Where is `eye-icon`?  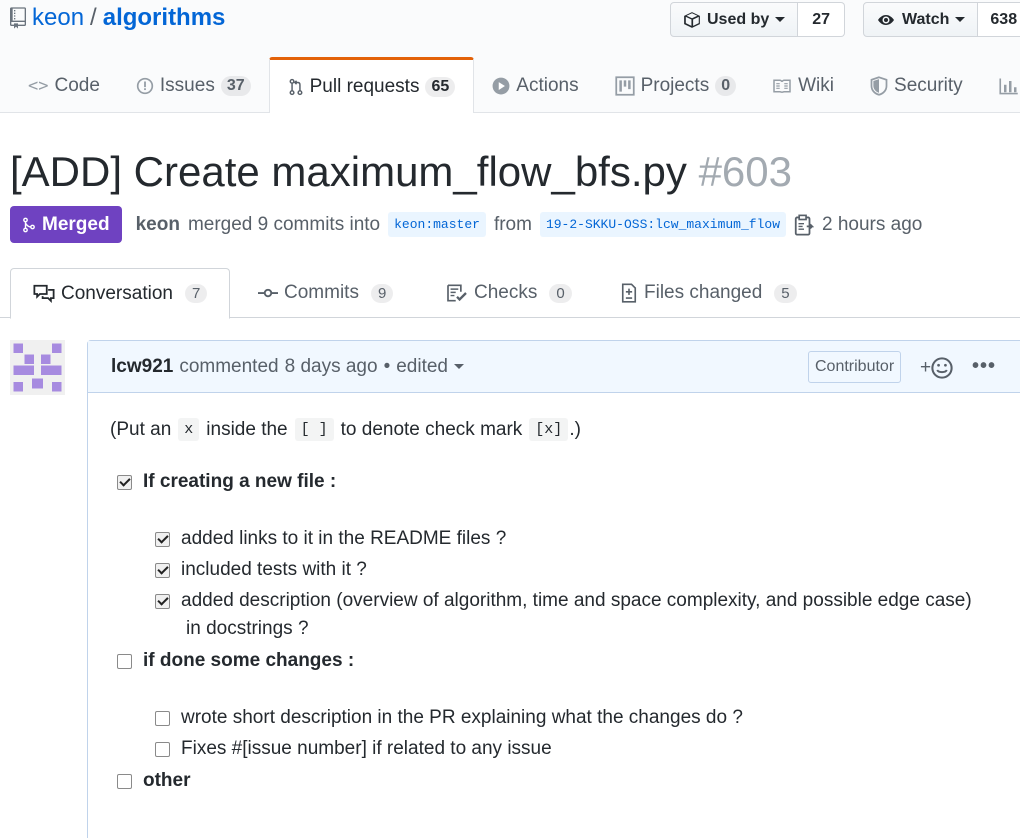 eye-icon is located at coordinates (886, 19).